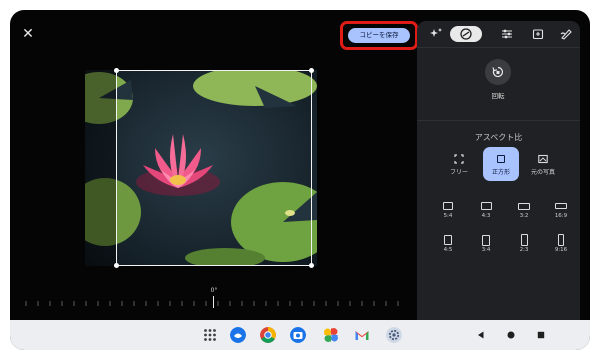  Describe the element at coordinates (486, 211) in the screenshot. I see `aspect-option-4-3: 4:3` at that location.